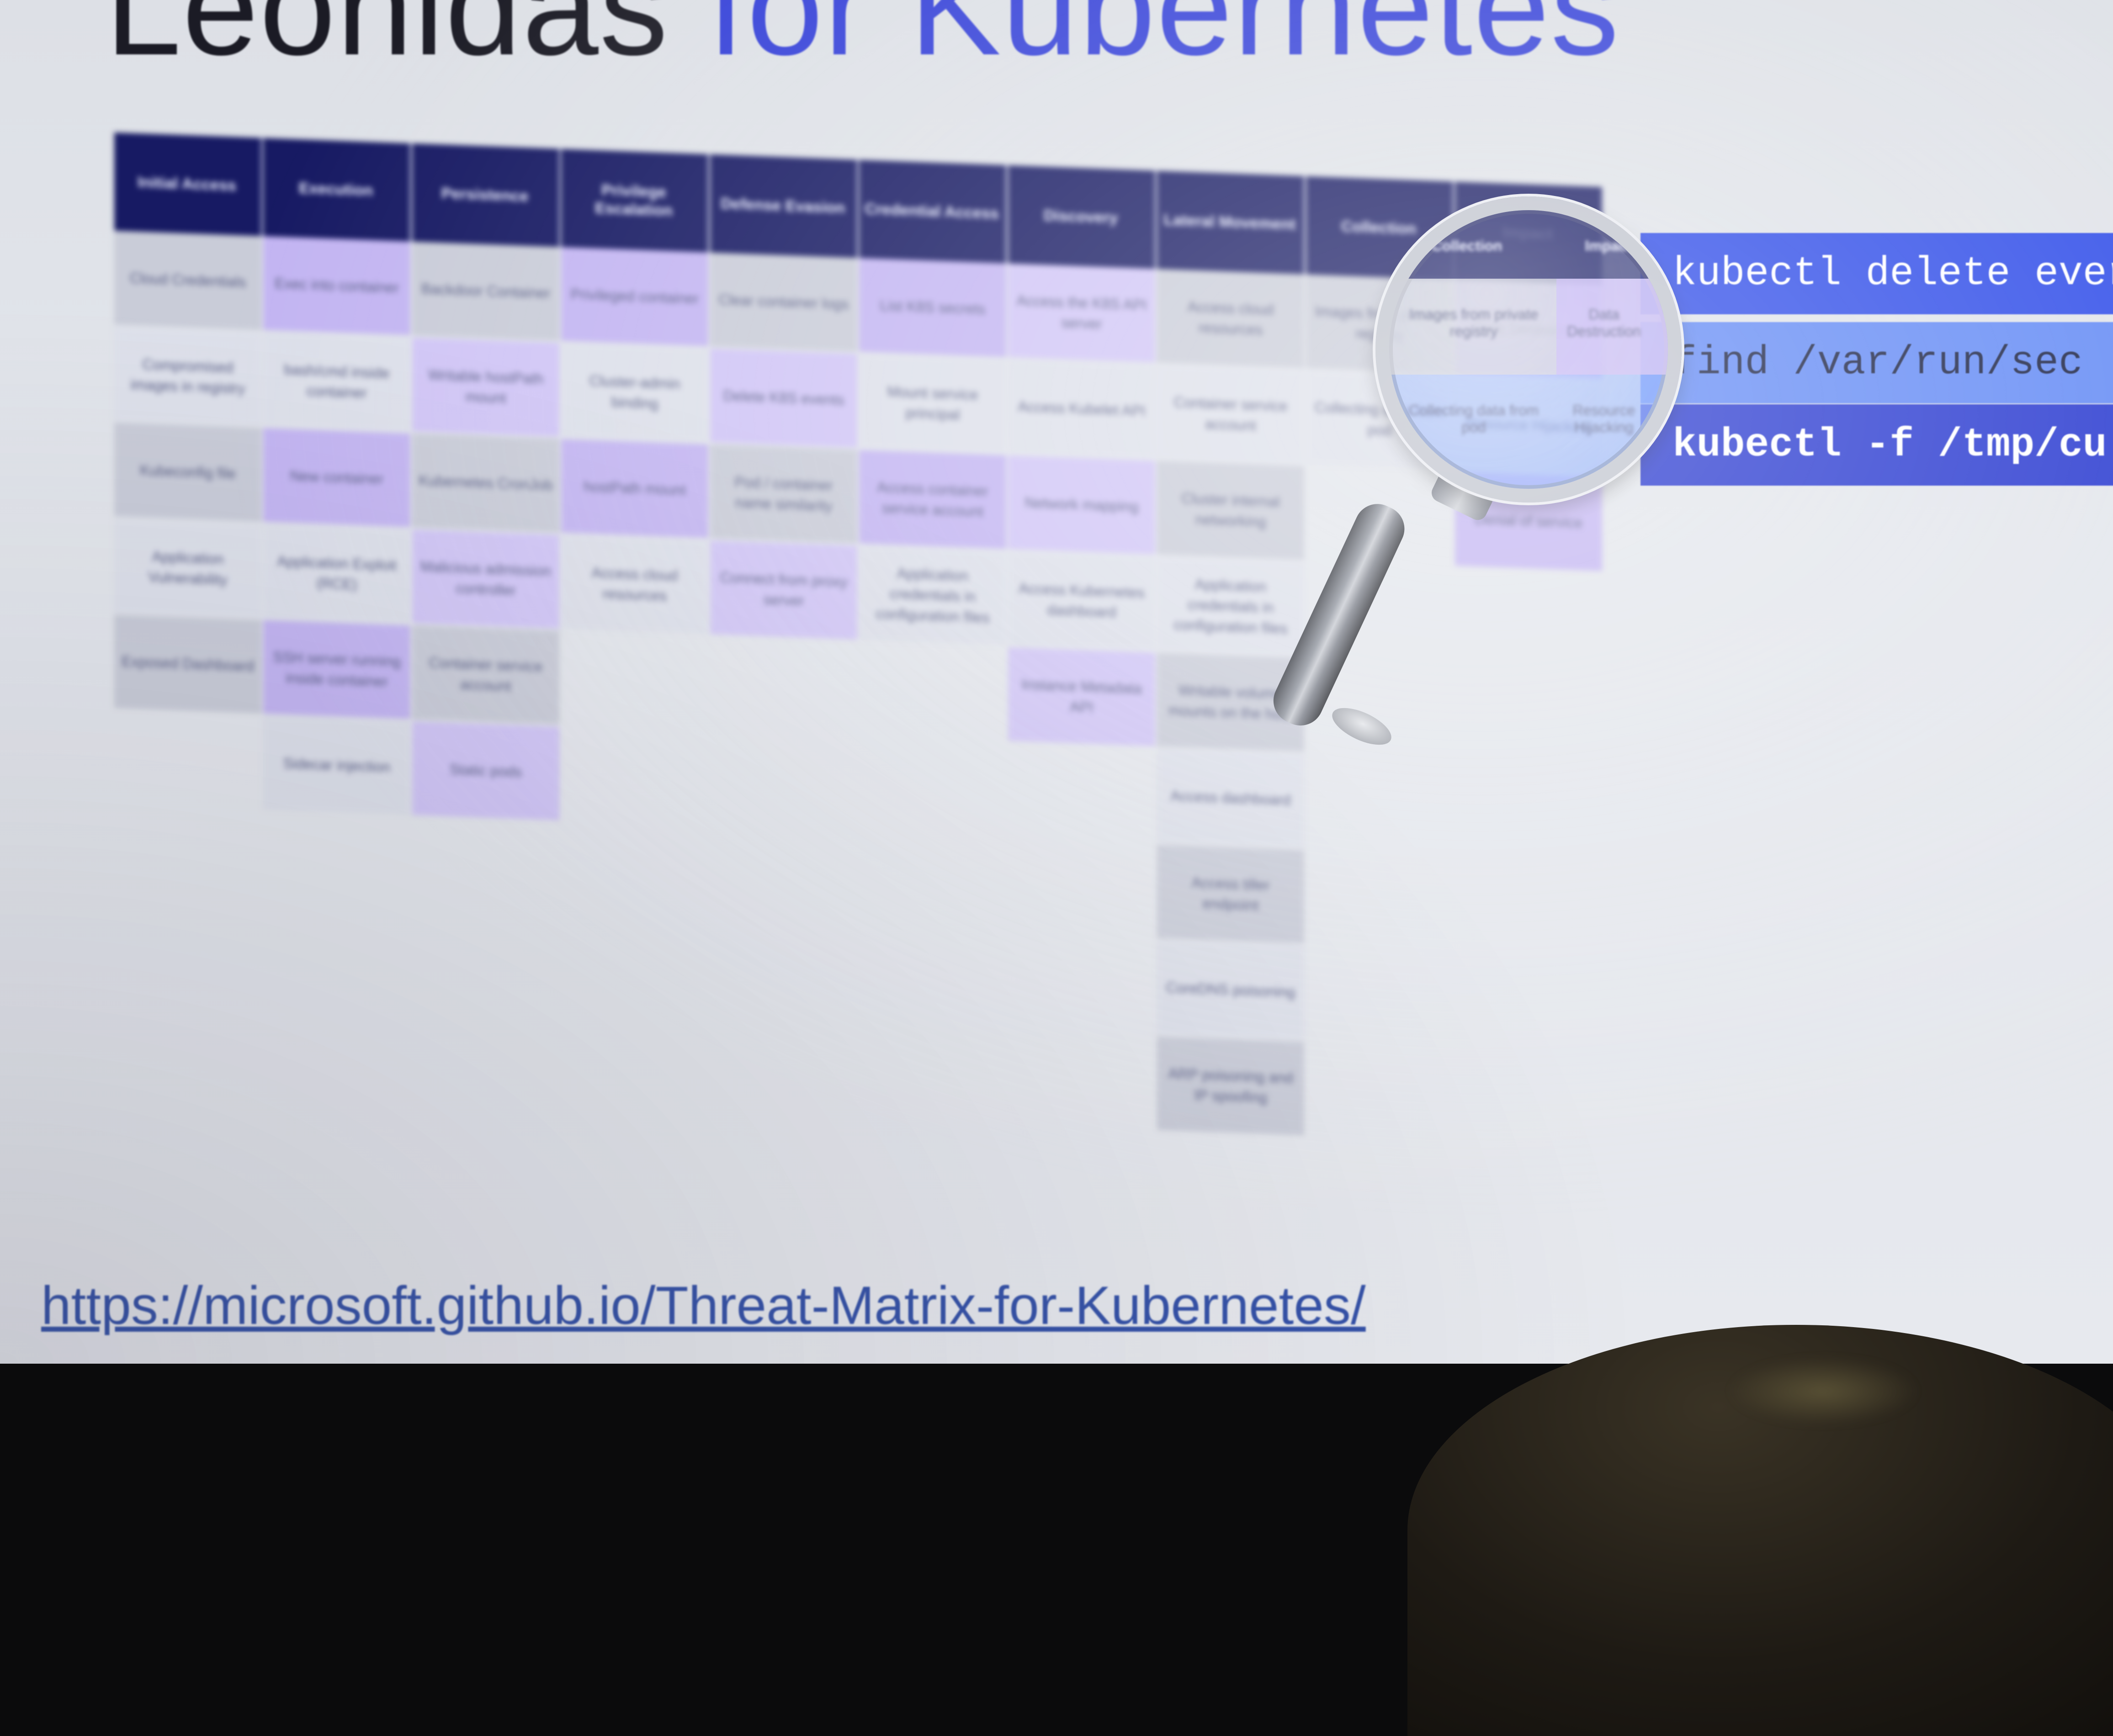 This screenshot has width=2113, height=1736. I want to click on slide-title: Leonidas for Kubernetes, so click(862, 37).